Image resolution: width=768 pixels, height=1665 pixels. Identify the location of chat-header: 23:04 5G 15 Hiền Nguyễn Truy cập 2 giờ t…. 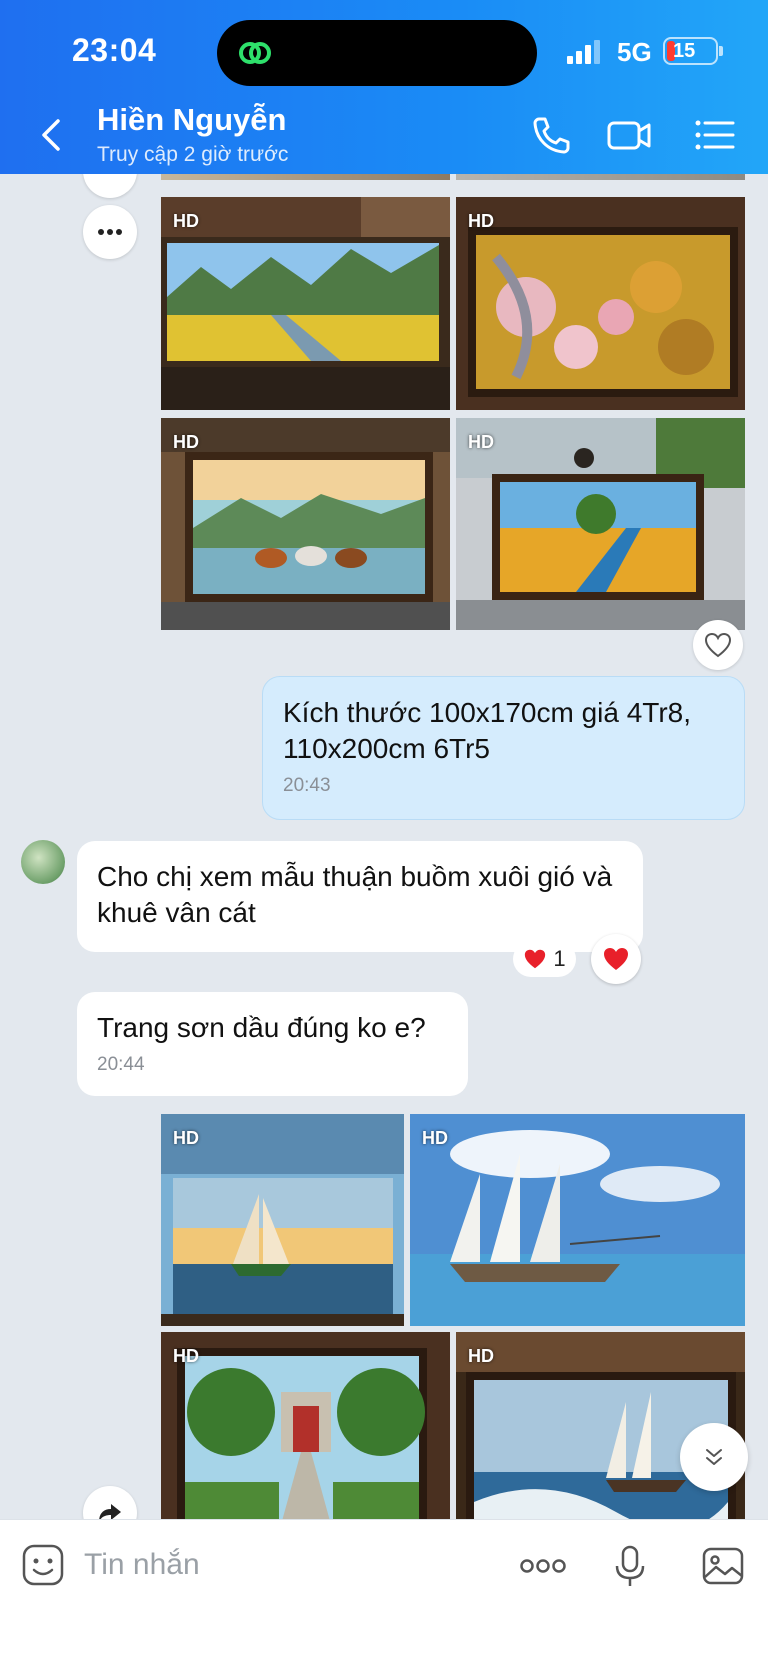
(384, 87).